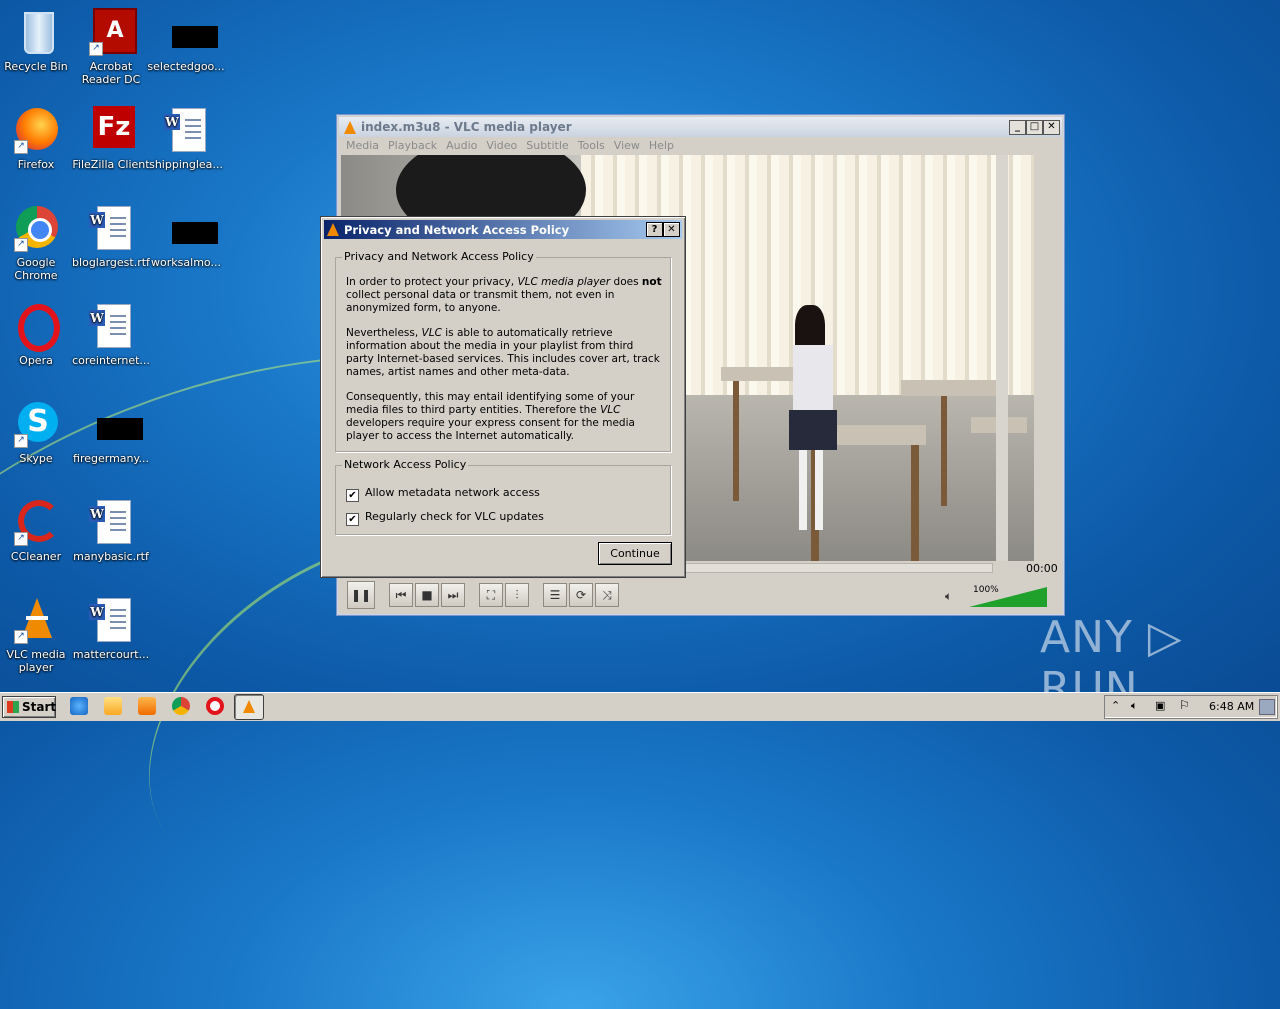  Describe the element at coordinates (412, 145) in the screenshot. I see `menu-playback: Playback` at that location.